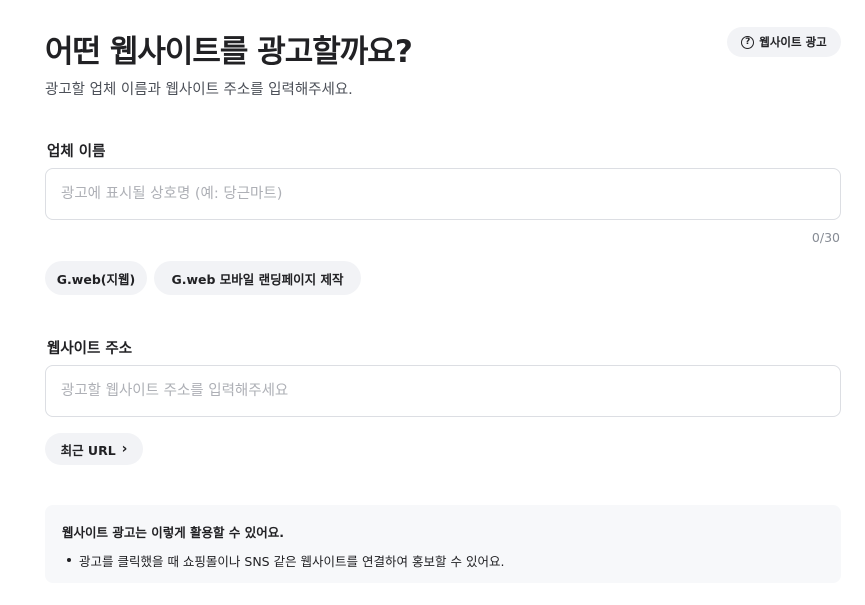 The image size is (865, 605). I want to click on page-subtitle: 광고할 업체 이름과 웹사이트 주소를 입력해주세요., so click(199, 90).